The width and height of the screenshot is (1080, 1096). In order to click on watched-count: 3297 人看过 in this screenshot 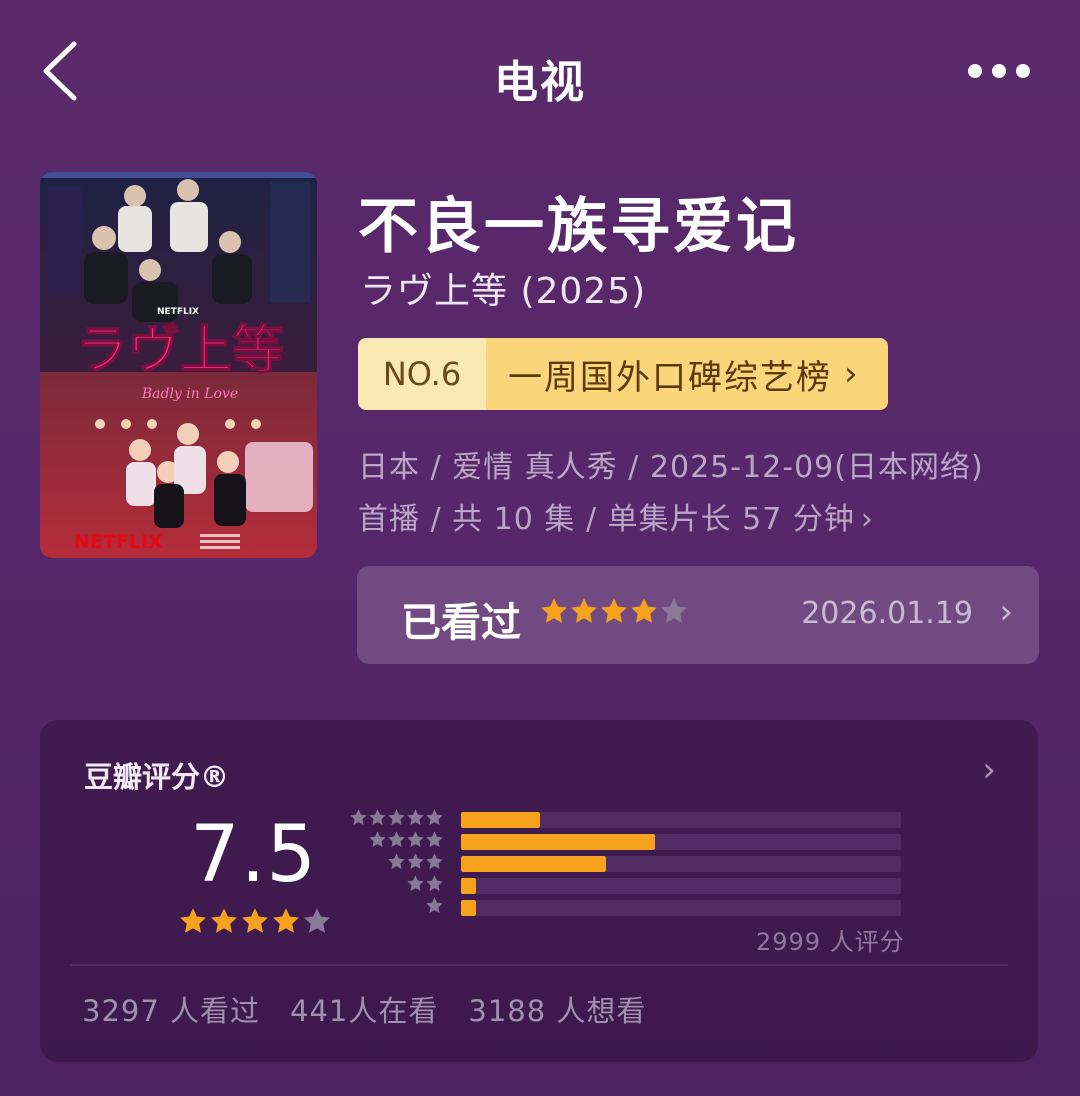, I will do `click(171, 1009)`.